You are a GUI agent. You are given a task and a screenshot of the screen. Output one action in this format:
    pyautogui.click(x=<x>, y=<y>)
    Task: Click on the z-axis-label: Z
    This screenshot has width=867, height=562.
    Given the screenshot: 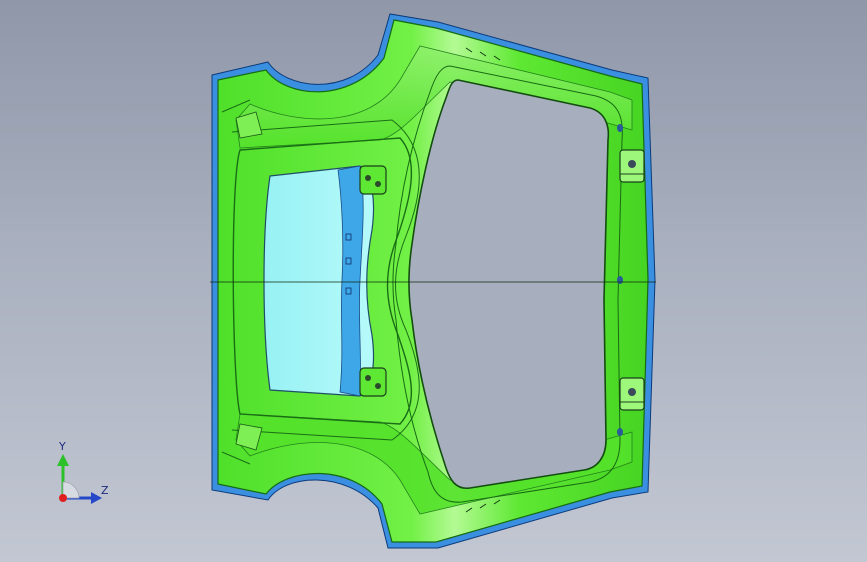 What is the action you would take?
    pyautogui.click(x=105, y=490)
    